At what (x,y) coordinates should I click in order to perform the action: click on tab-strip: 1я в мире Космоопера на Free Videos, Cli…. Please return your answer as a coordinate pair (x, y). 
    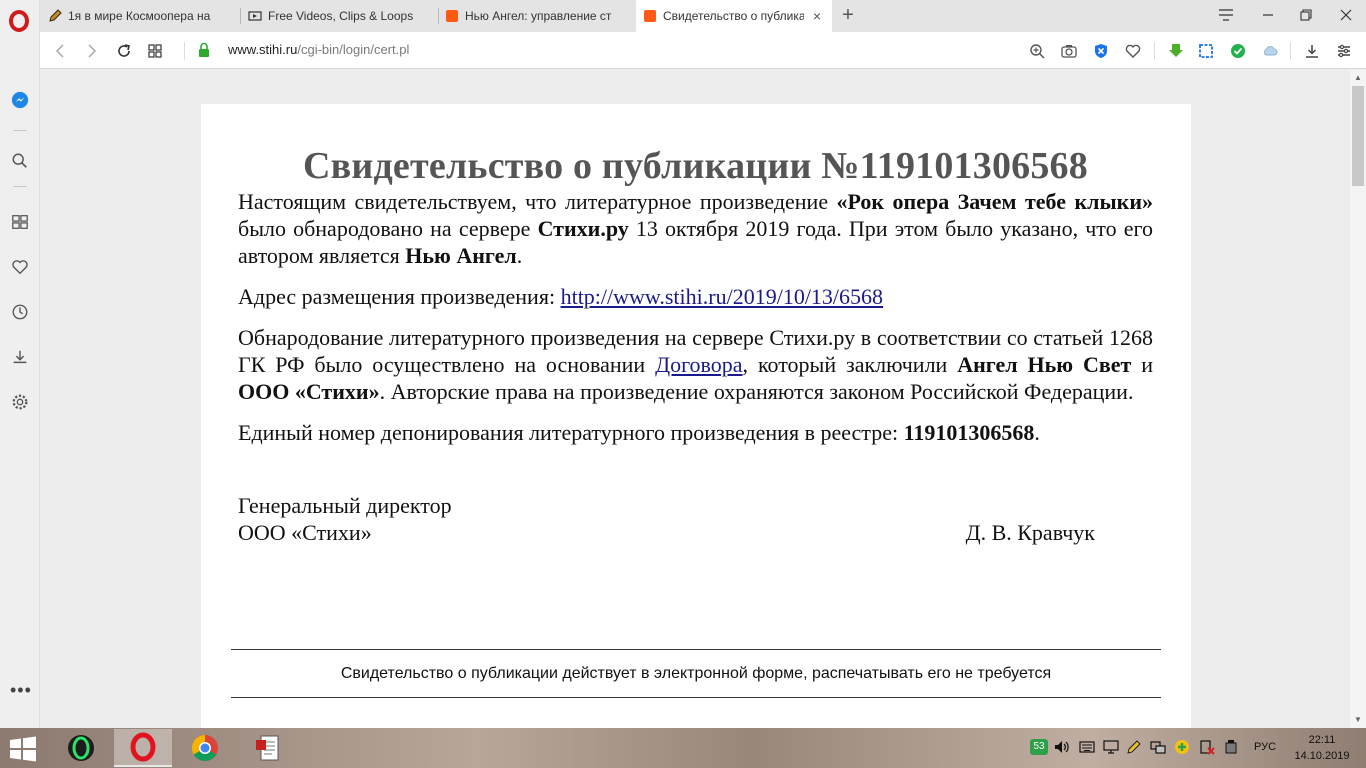
    Looking at the image, I should click on (703, 16).